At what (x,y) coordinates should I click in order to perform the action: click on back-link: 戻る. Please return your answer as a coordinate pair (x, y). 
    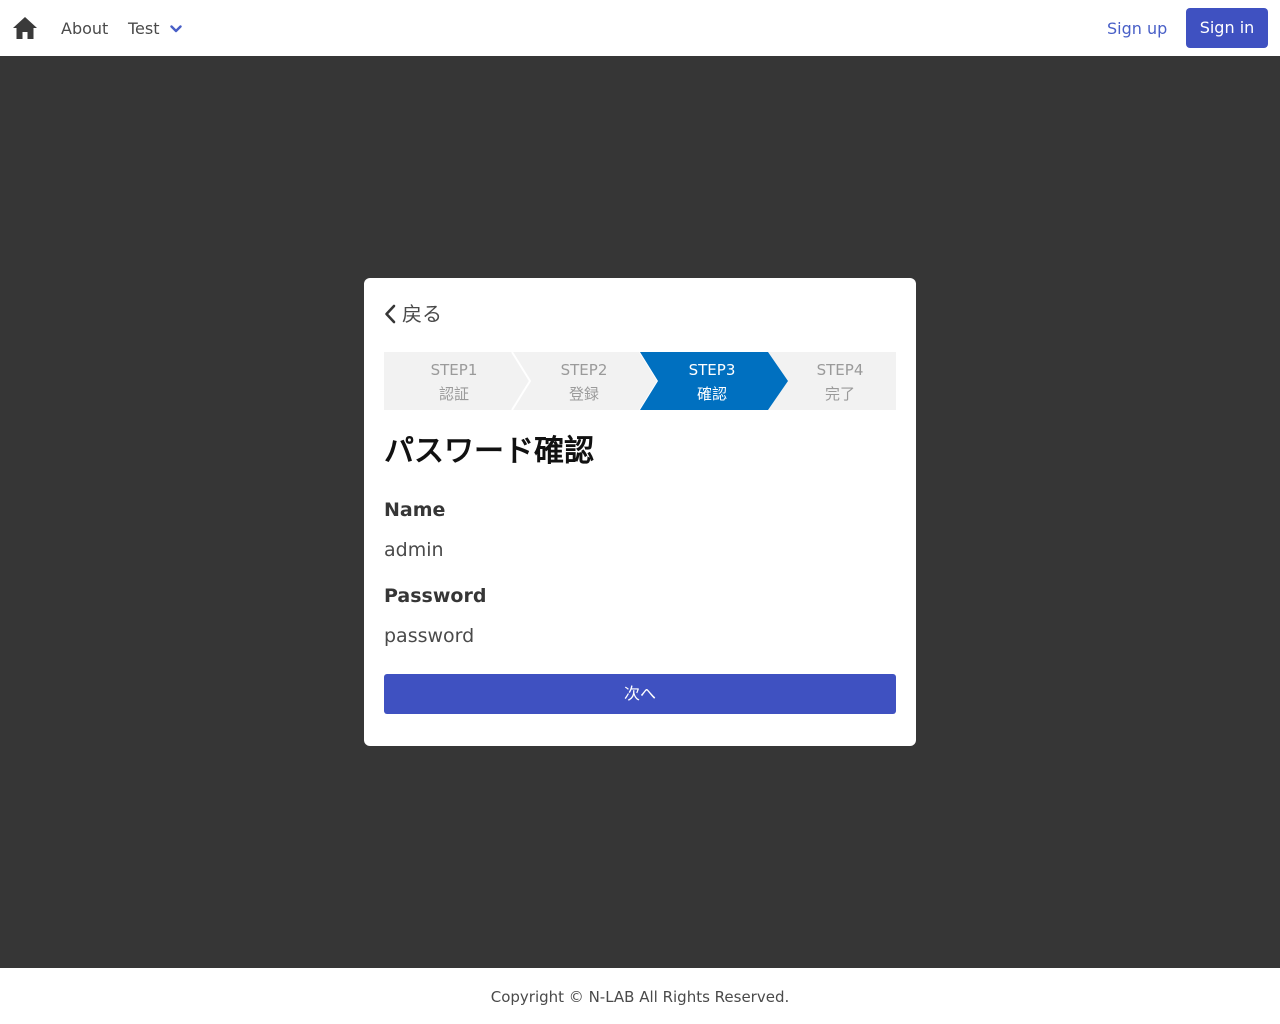
    Looking at the image, I should click on (413, 314).